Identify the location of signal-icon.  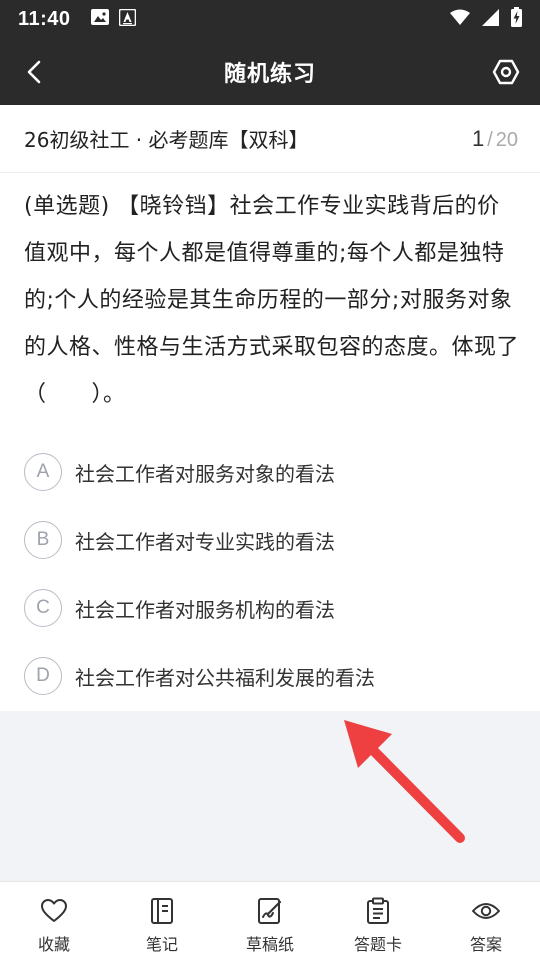
(490, 19).